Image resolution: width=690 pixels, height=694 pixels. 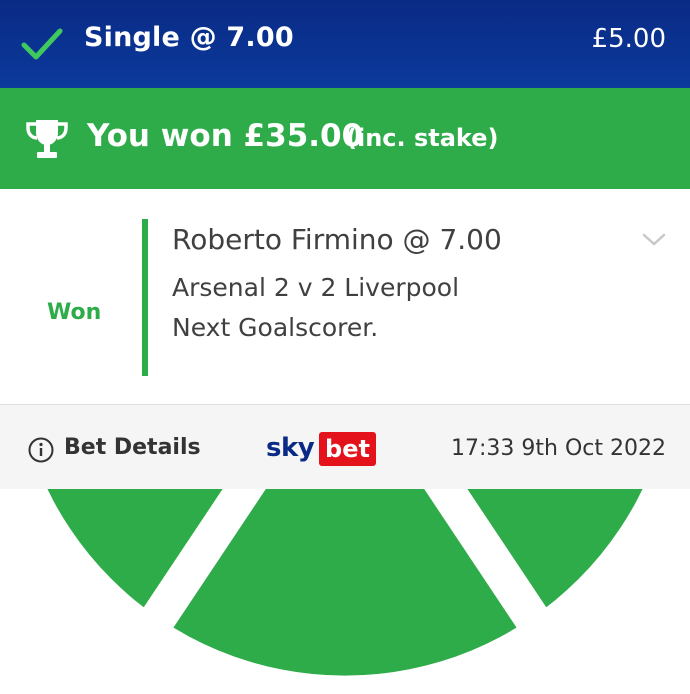 I want to click on winnings-text: You won £35.00, so click(x=225, y=136).